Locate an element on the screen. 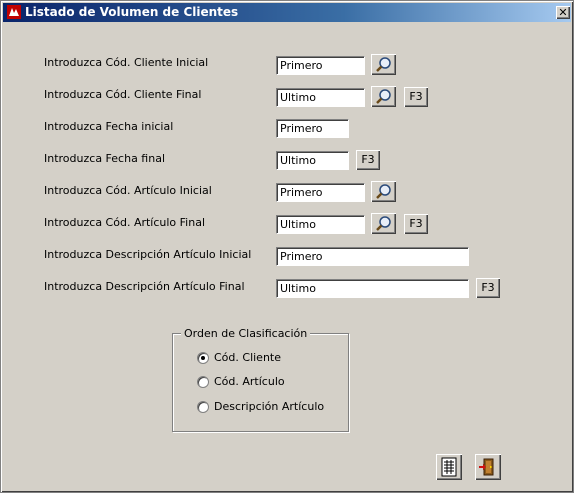 This screenshot has width=574, height=493. fecha-inicial-field: Primero is located at coordinates (312, 128).